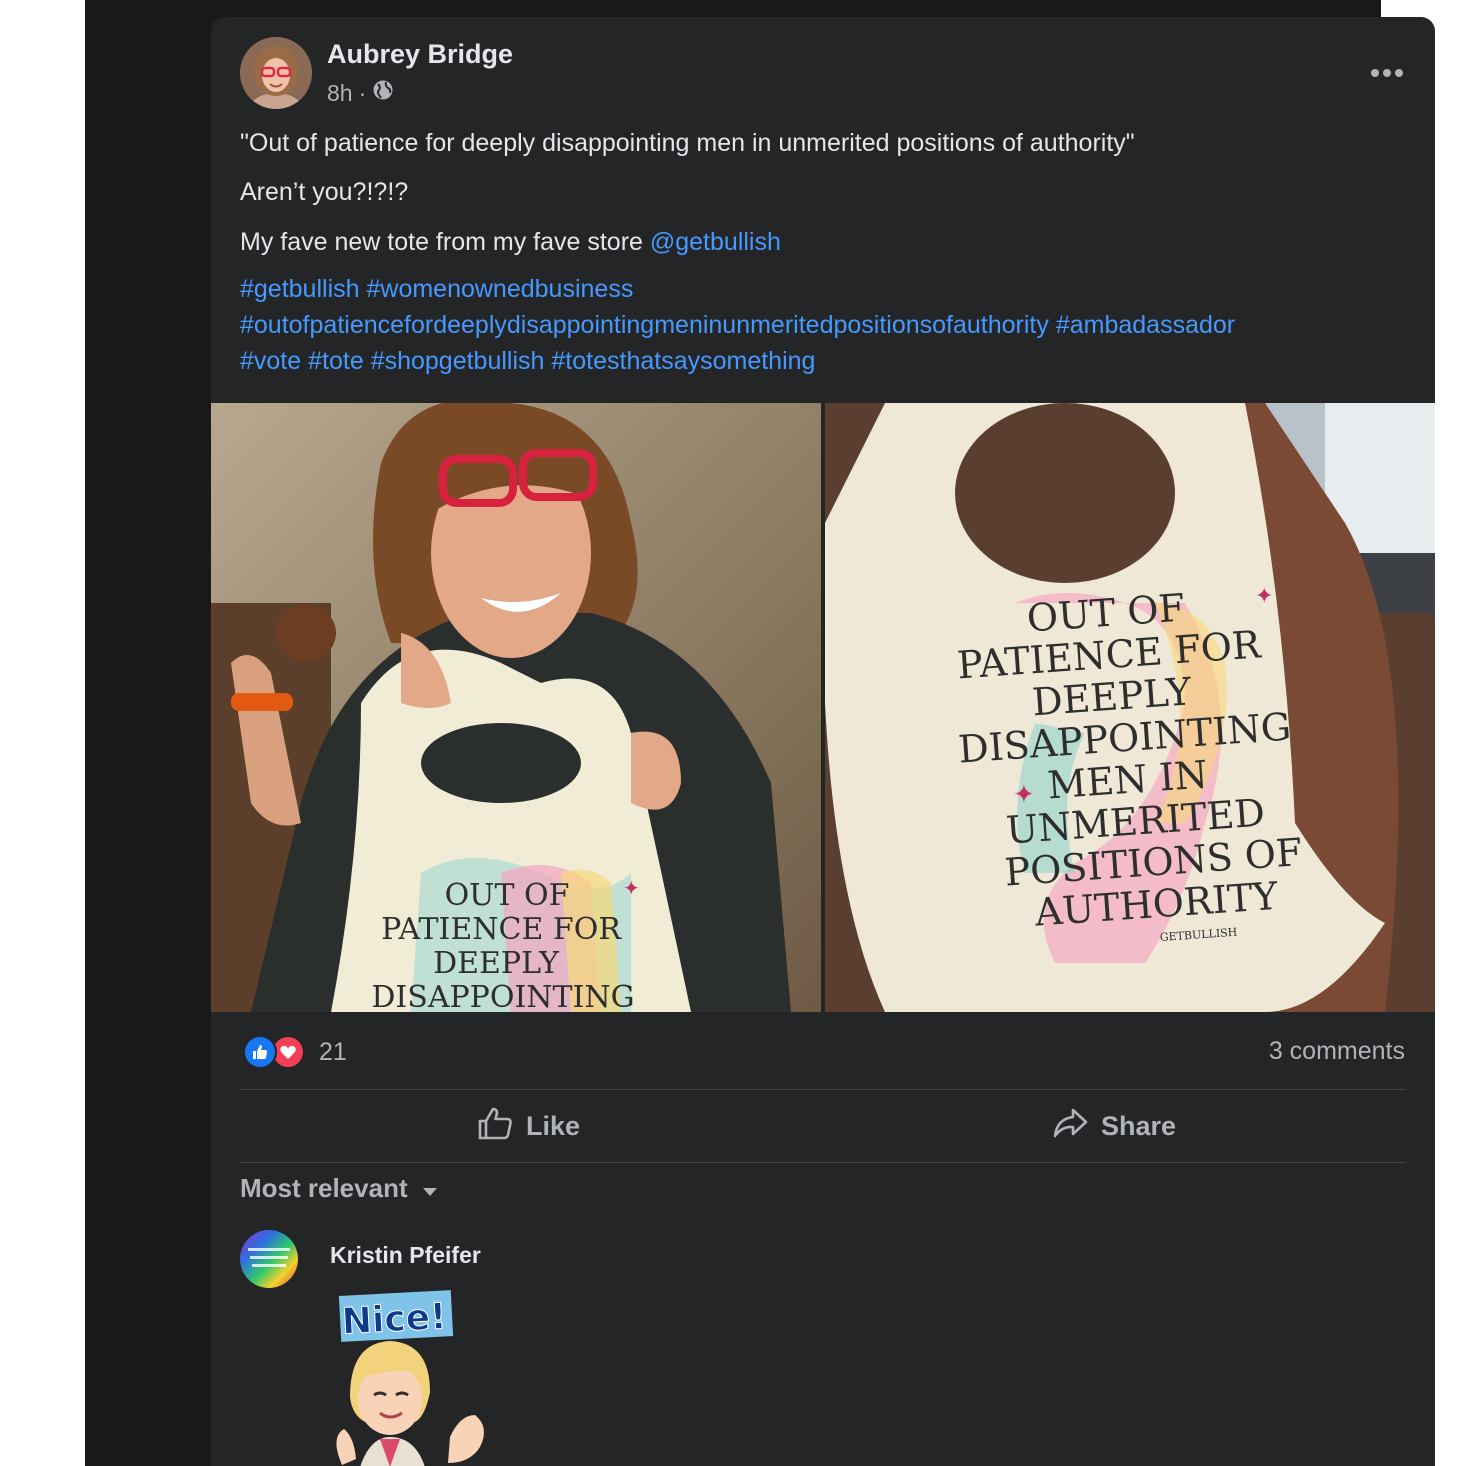 This screenshot has width=1466, height=1466. Describe the element at coordinates (300, 289) in the screenshot. I see `hashtag-link: #getbullish` at that location.